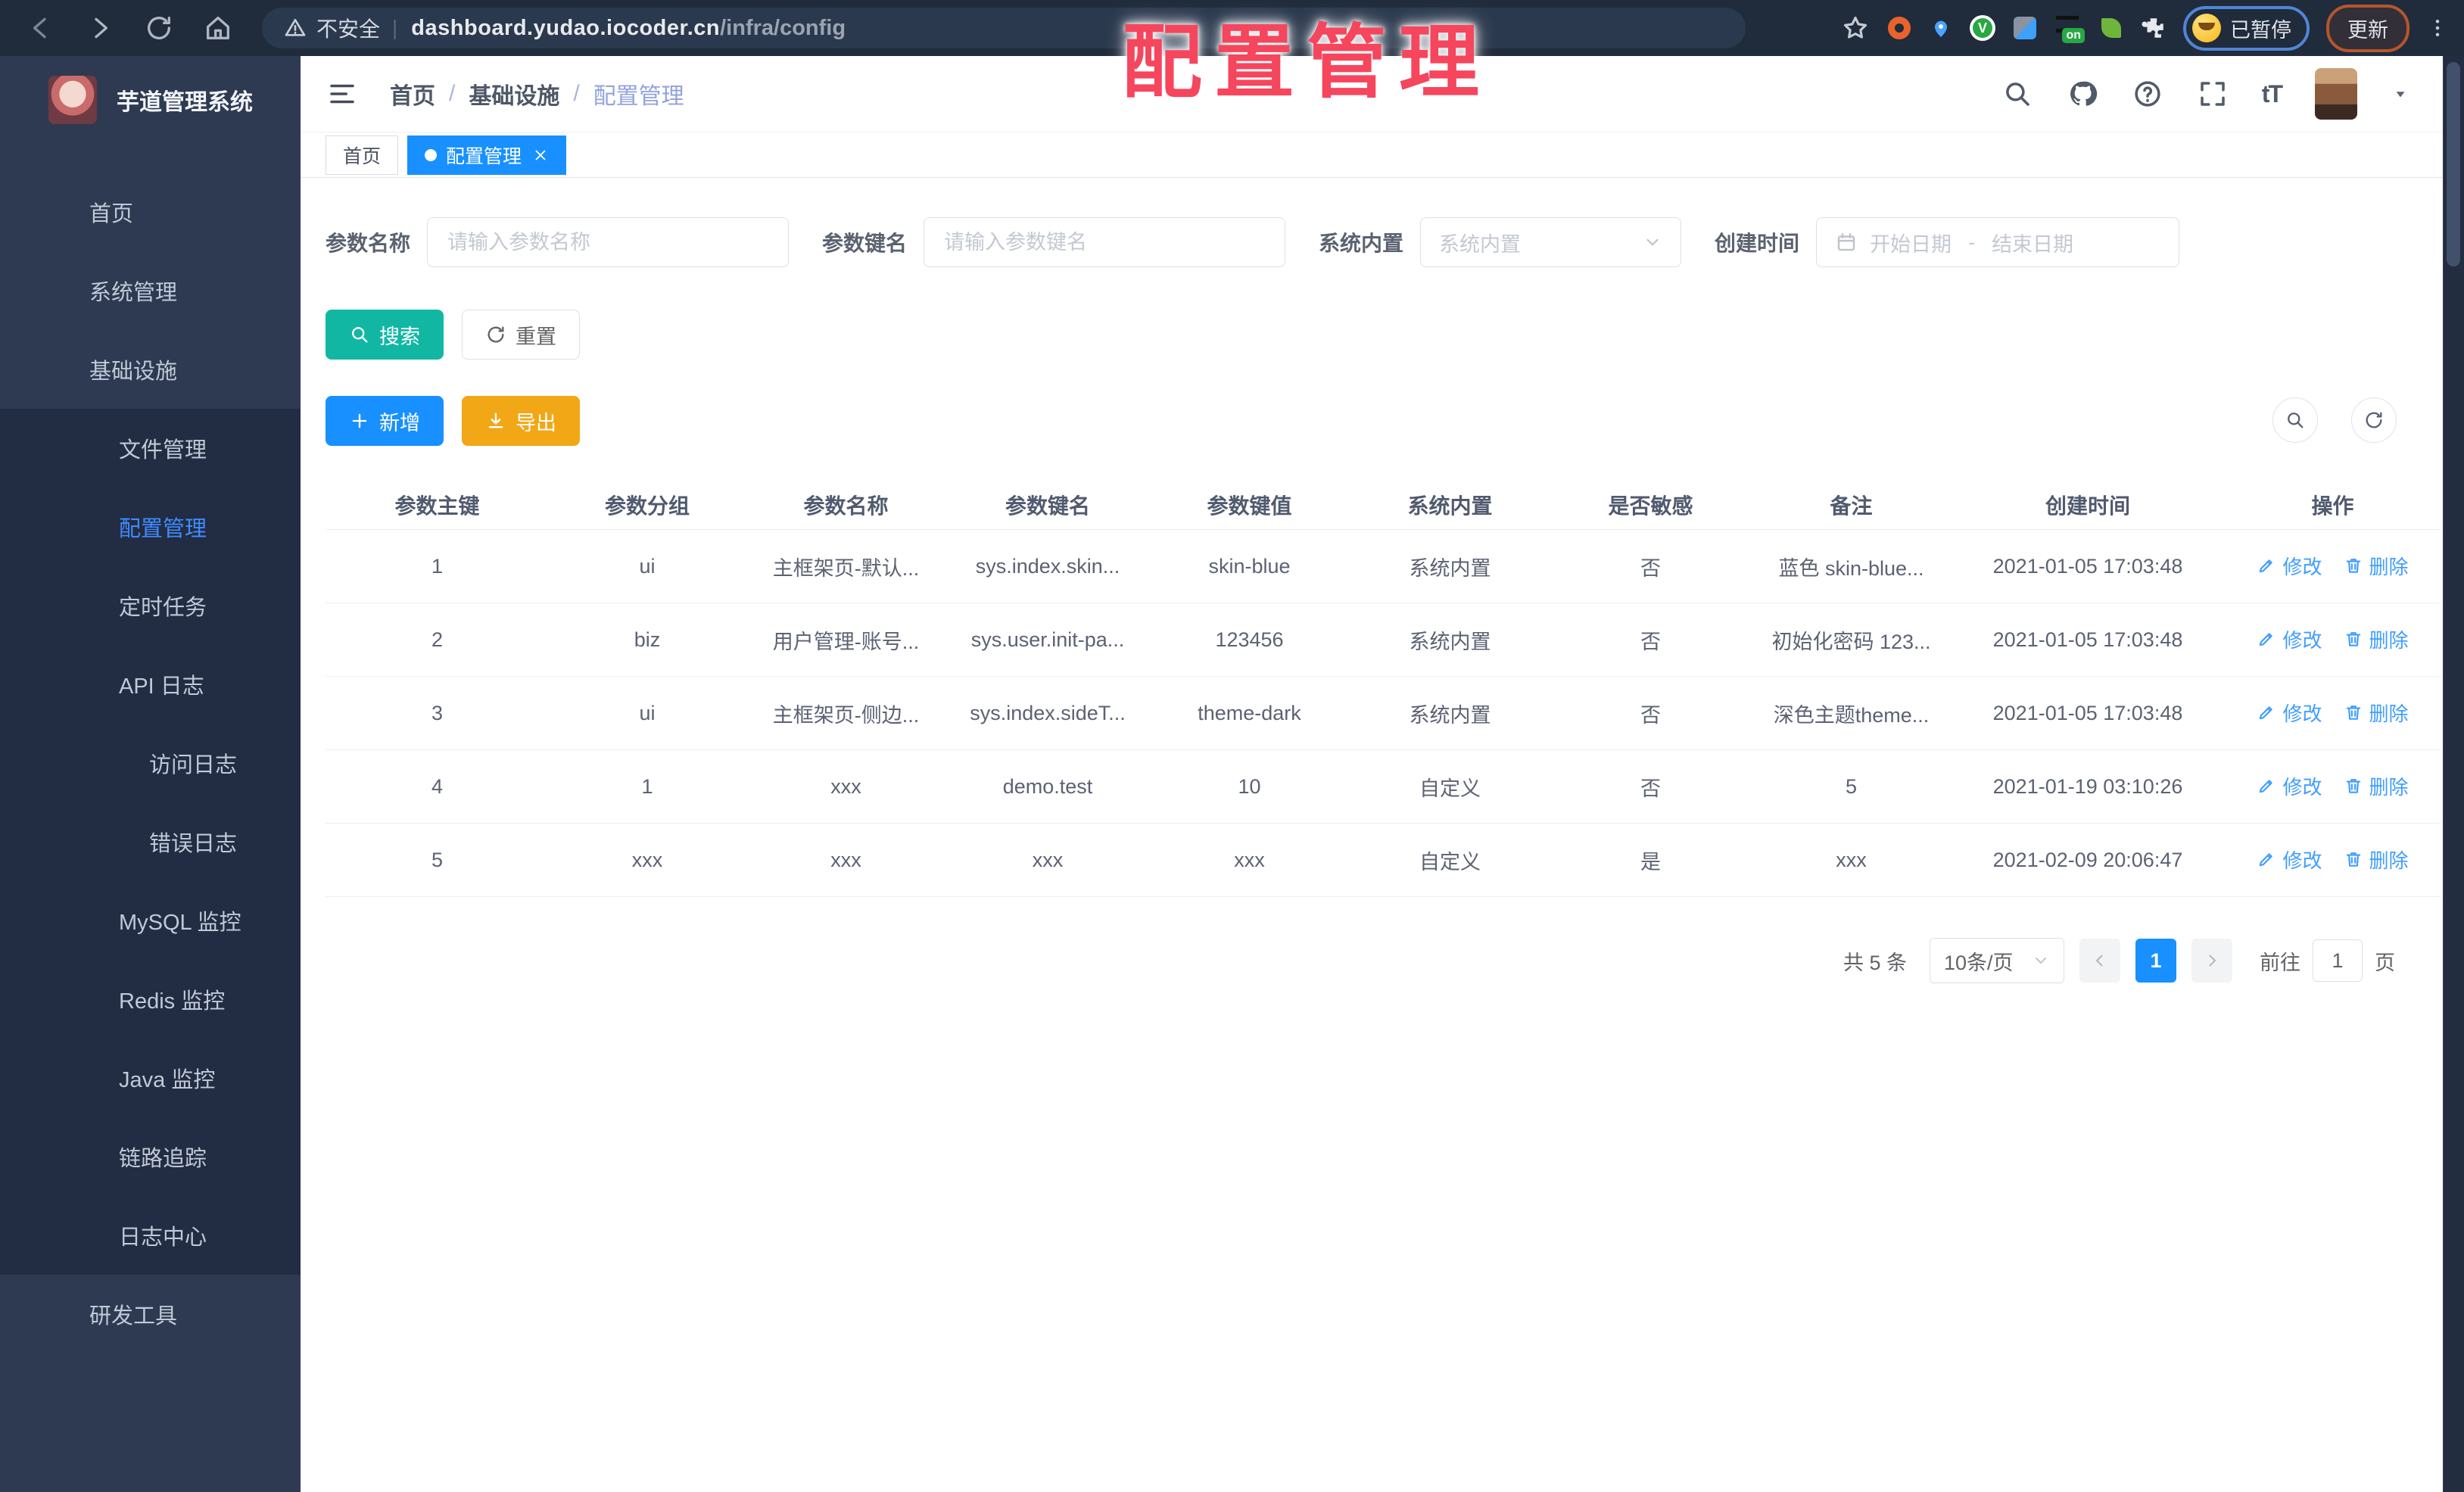 This screenshot has width=2464, height=1492. I want to click on browser-back-icon, so click(41, 28).